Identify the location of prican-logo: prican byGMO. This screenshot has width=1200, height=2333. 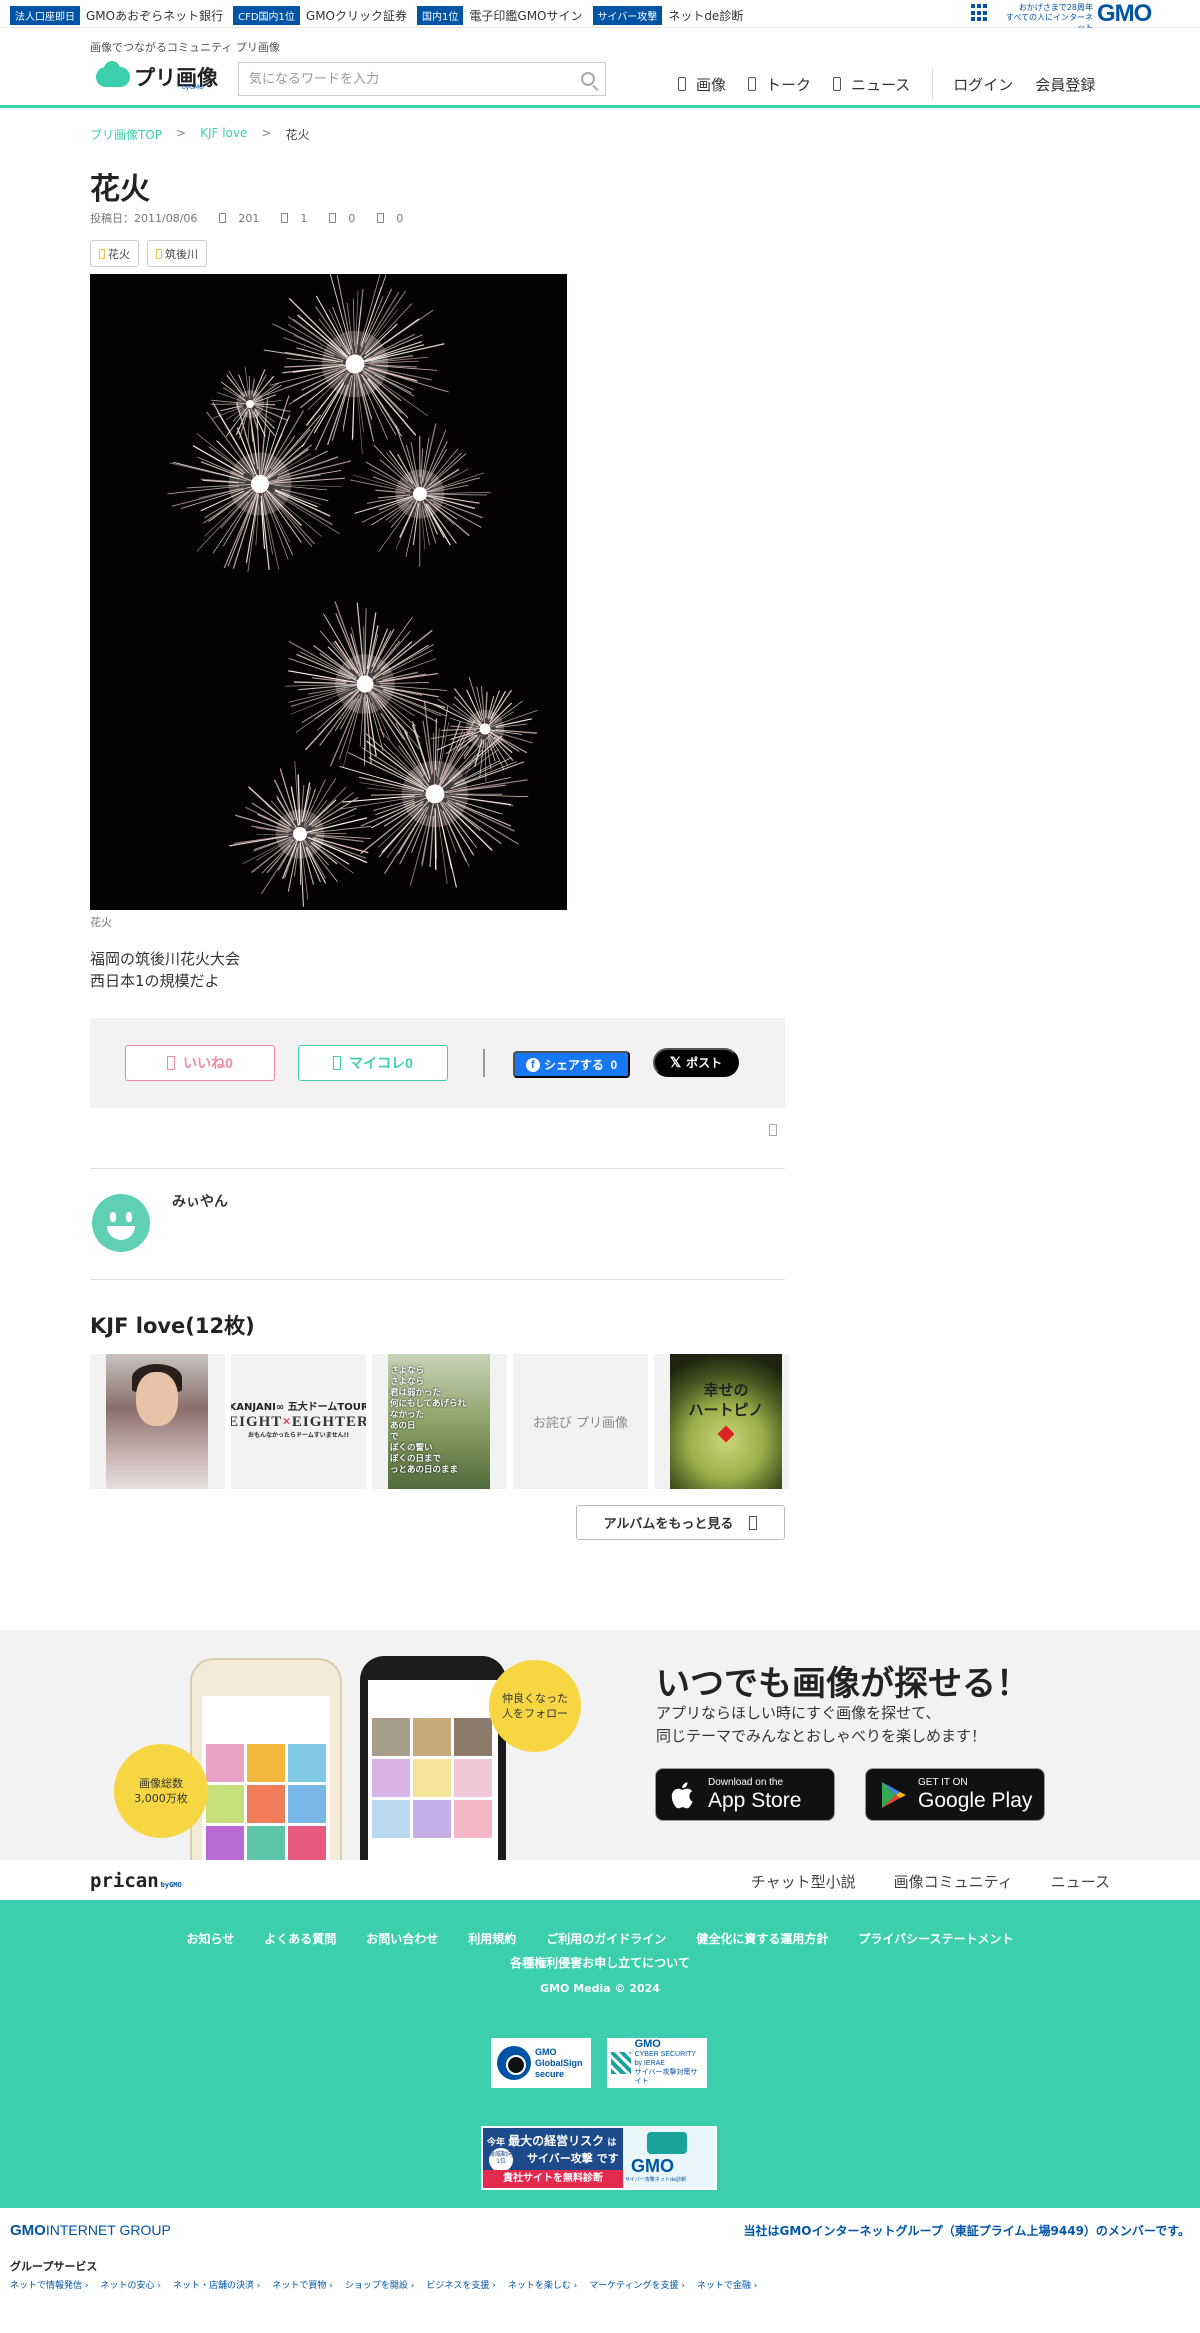
(136, 1881).